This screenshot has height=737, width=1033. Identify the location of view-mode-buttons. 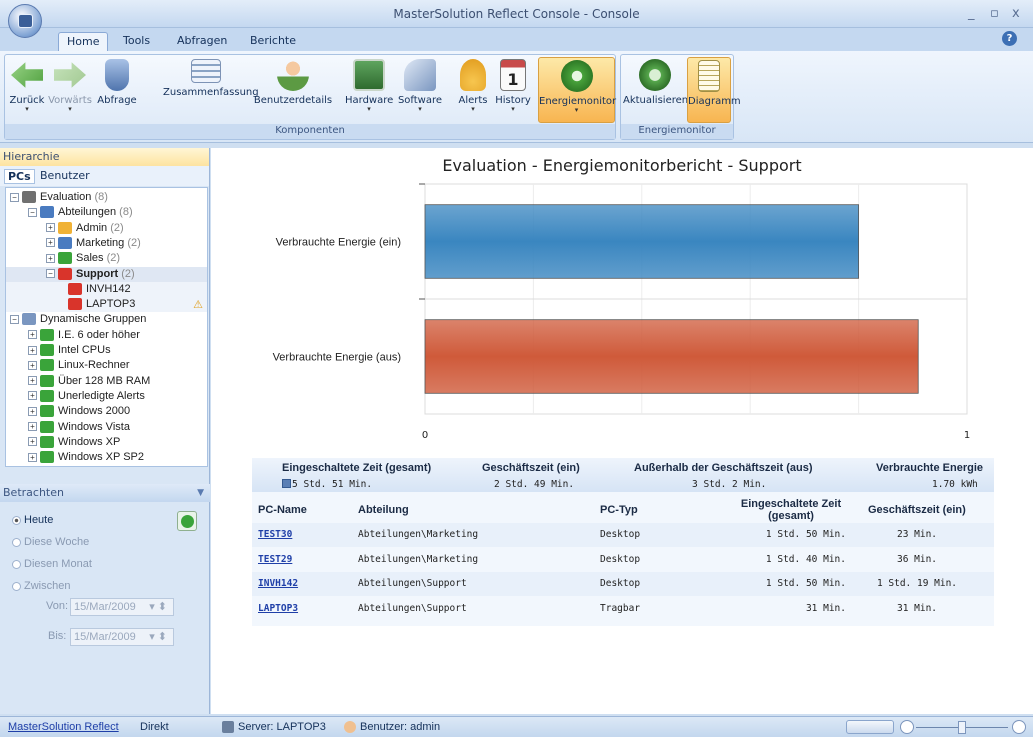
(870, 727).